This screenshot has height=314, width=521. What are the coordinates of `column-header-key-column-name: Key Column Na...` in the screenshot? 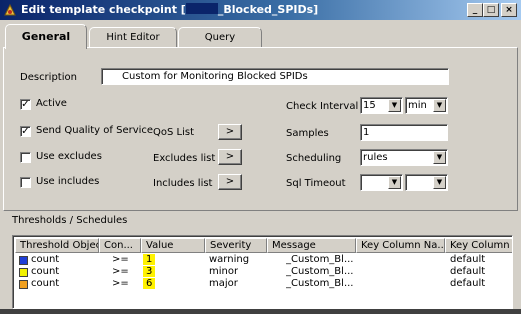 It's located at (400, 245).